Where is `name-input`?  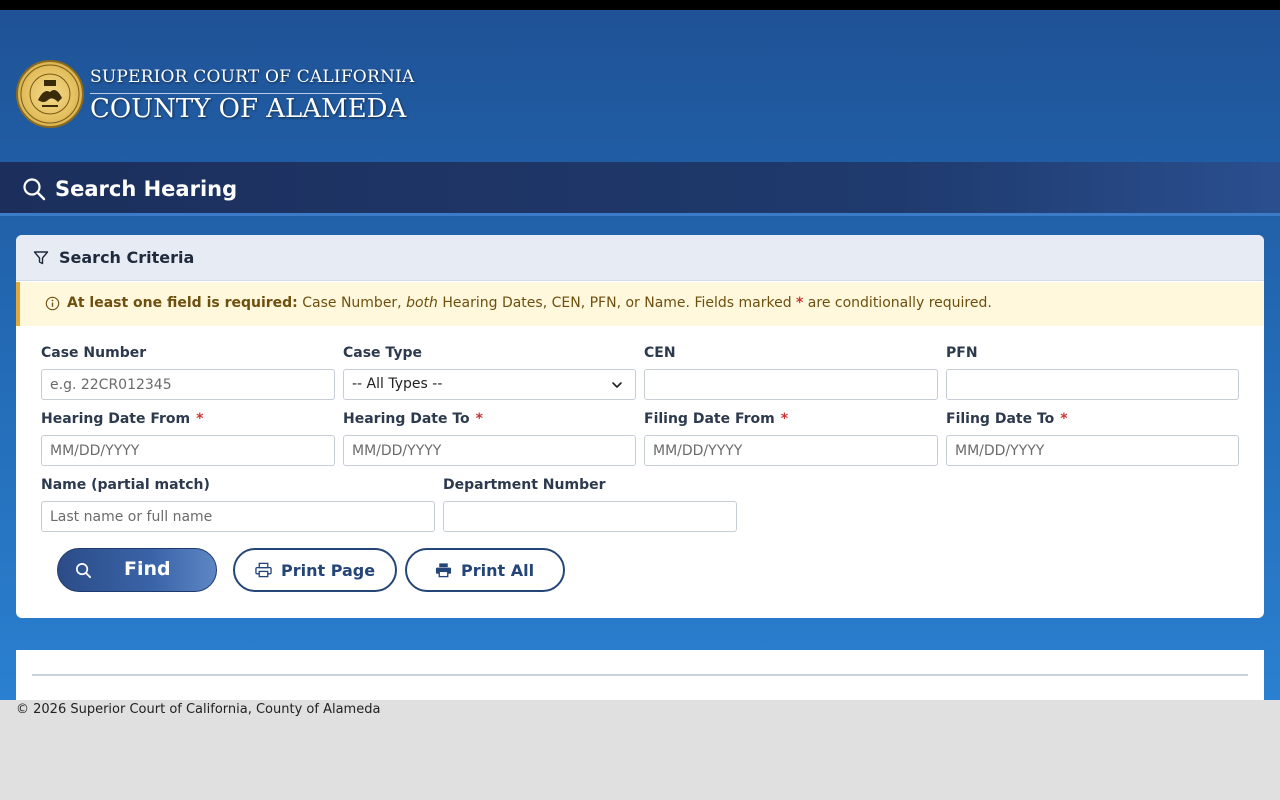 name-input is located at coordinates (238, 516).